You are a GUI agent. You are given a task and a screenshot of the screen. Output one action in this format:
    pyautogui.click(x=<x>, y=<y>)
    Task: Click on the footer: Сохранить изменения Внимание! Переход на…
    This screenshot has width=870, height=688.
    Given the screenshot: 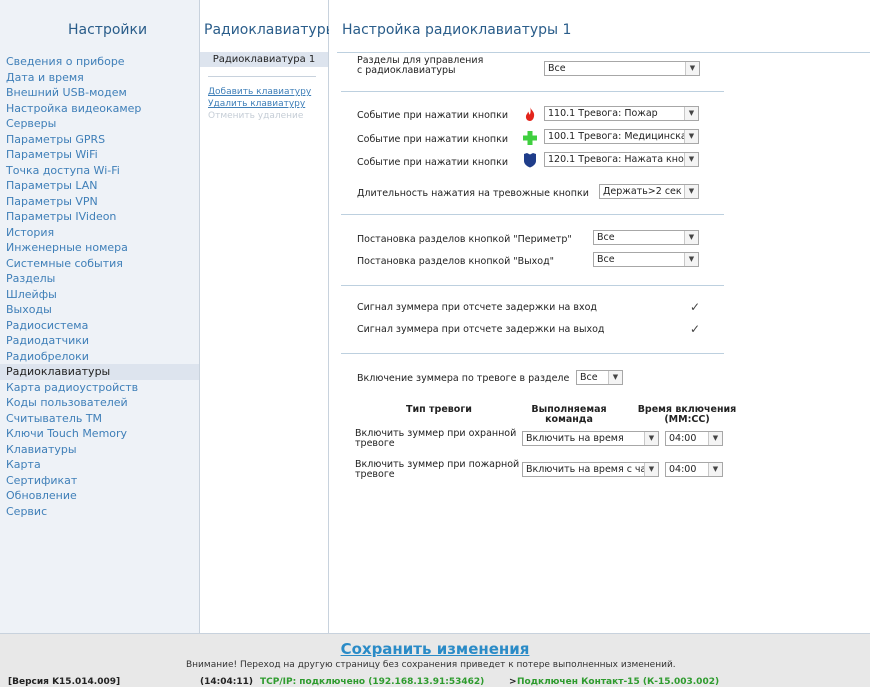 What is the action you would take?
    pyautogui.click(x=435, y=660)
    